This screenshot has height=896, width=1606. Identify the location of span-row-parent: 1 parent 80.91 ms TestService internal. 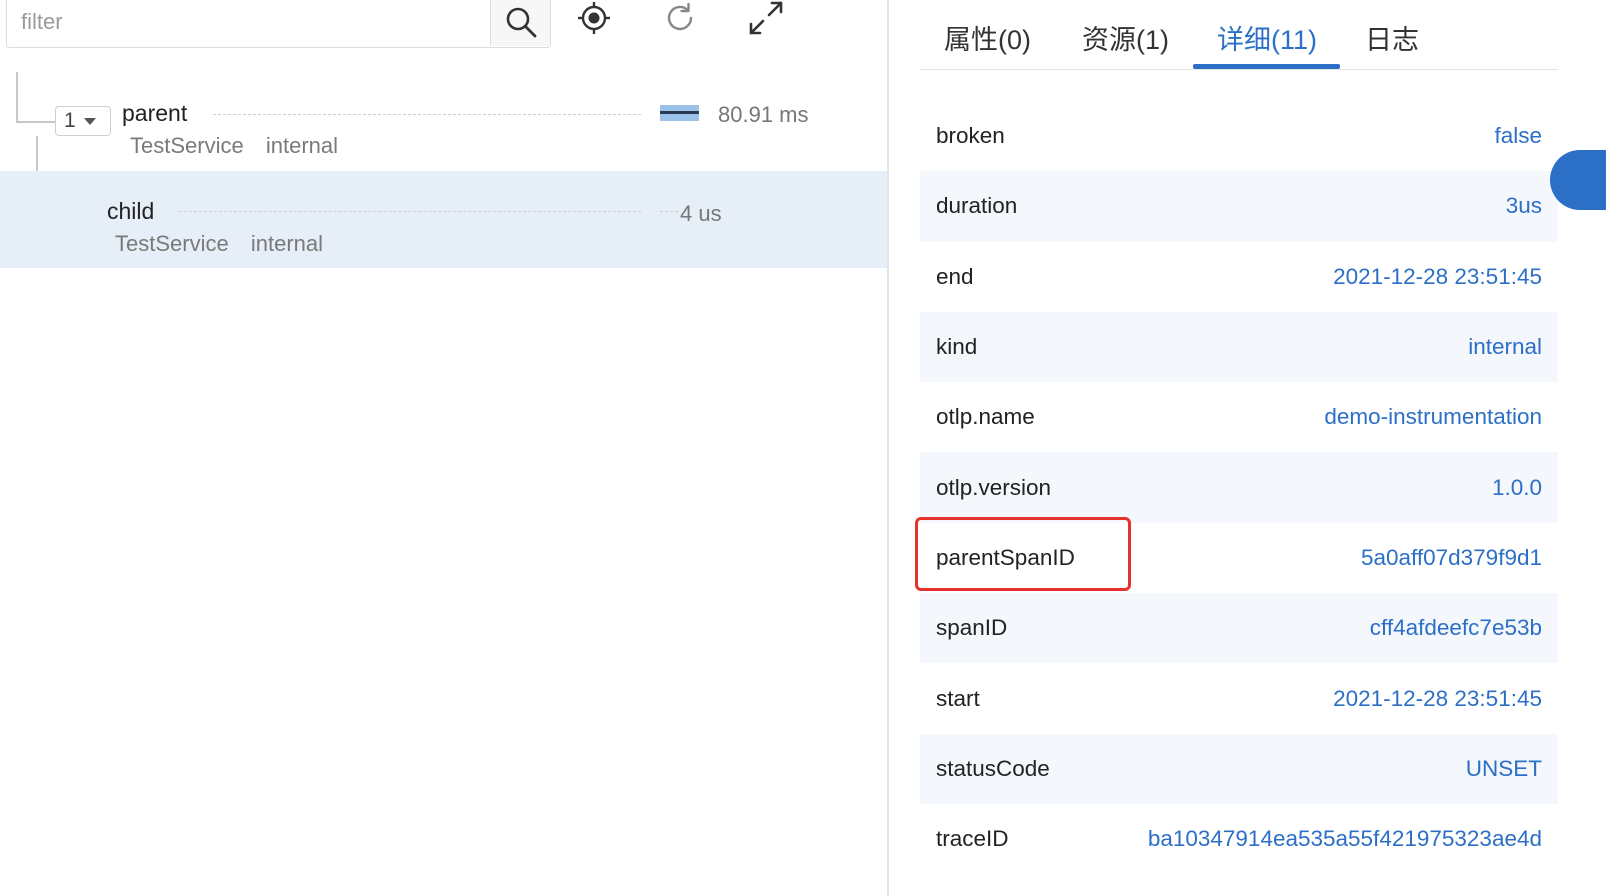
(444, 120).